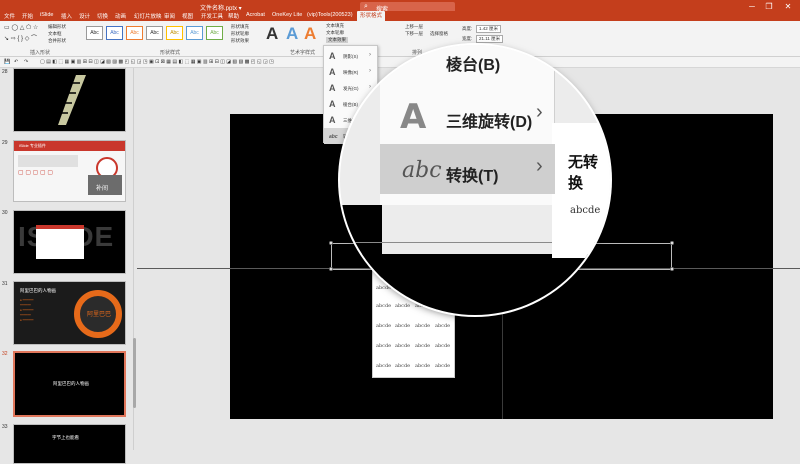  What do you see at coordinates (5, 284) in the screenshot?
I see `slide-number: 31` at bounding box center [5, 284].